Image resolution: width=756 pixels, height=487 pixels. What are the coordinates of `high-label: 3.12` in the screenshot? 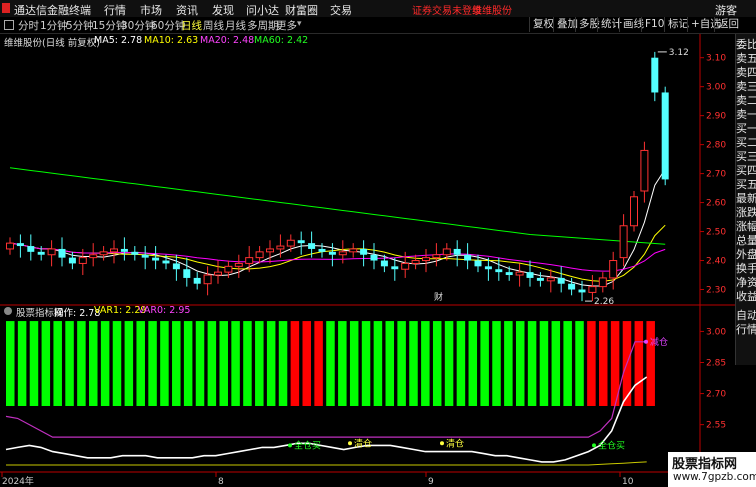 It's located at (679, 53).